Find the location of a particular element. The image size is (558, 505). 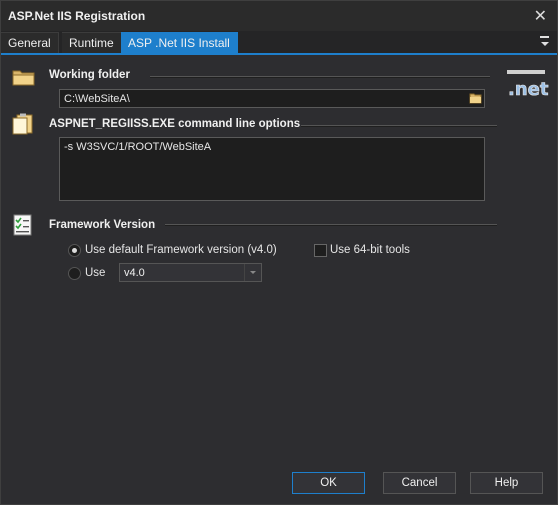

tab-strip: General Runtime ASP .Net IIS Install is located at coordinates (279, 43).